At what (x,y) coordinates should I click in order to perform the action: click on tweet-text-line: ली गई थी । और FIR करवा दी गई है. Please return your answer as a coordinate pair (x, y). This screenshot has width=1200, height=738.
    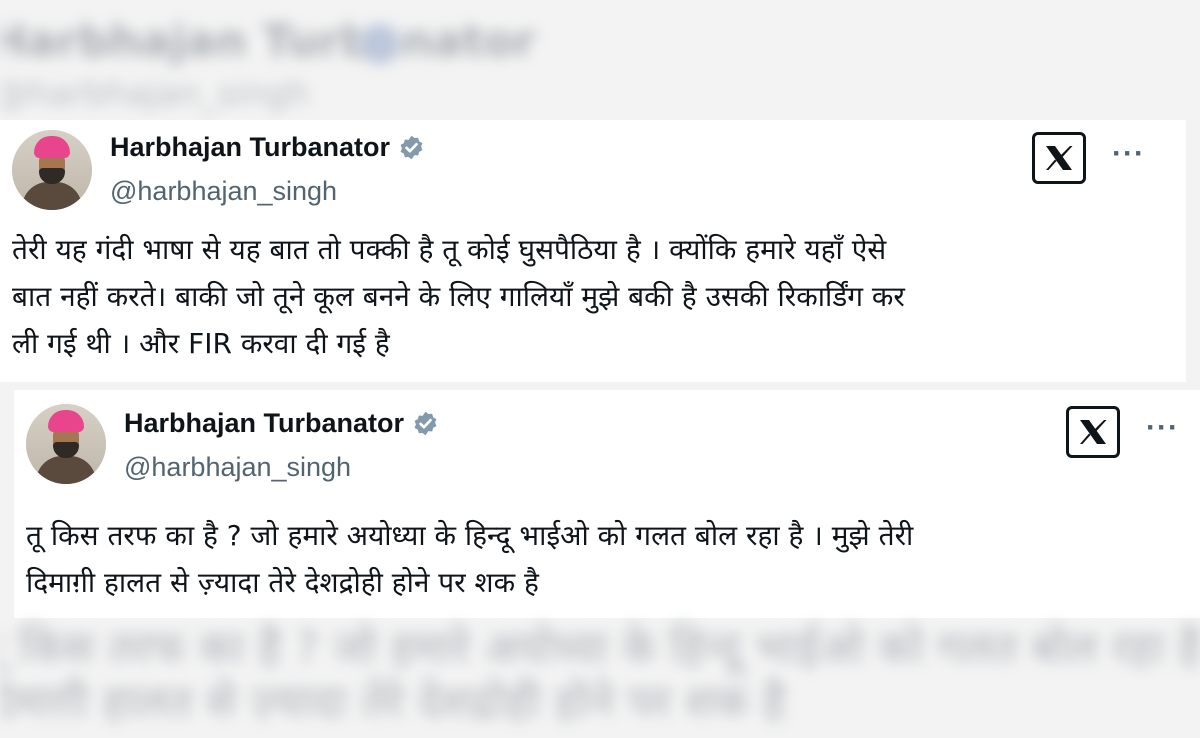
    Looking at the image, I should click on (201, 343).